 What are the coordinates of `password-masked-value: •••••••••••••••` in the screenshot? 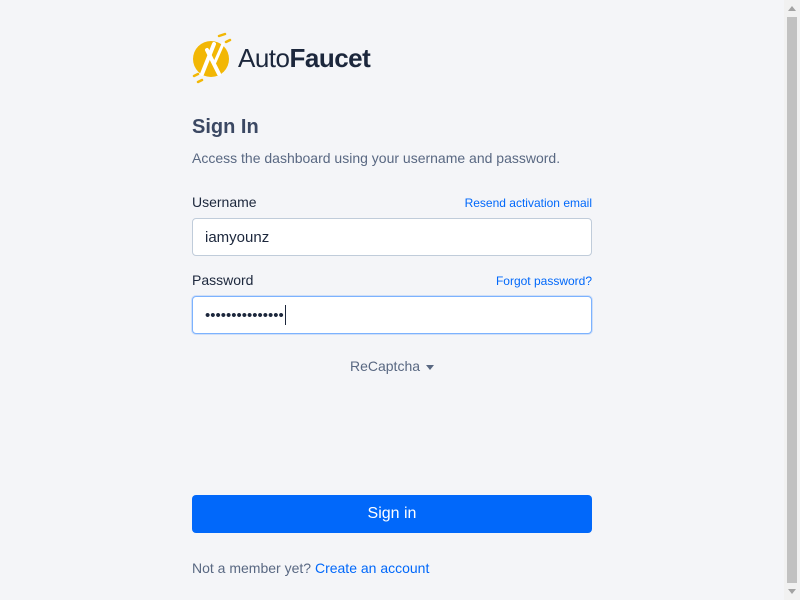 It's located at (244, 315).